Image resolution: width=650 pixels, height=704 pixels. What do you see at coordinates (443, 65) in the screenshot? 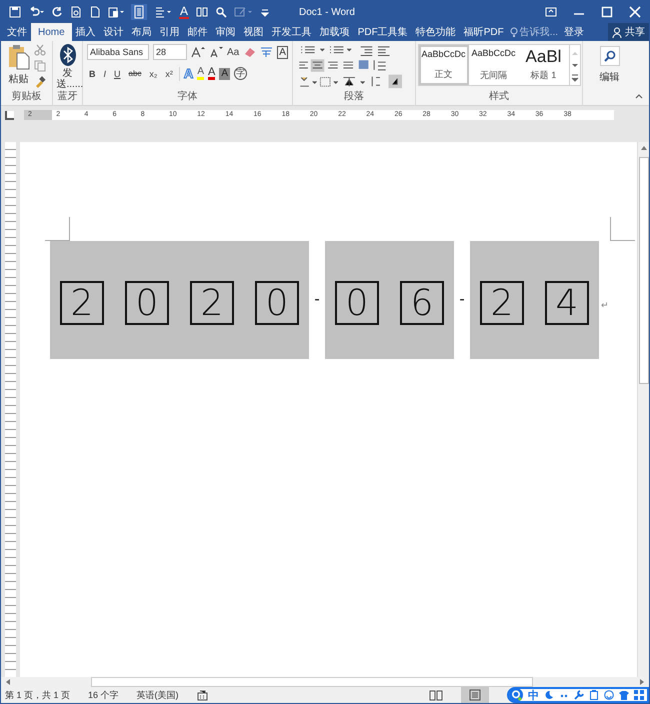
I see `style-option: AaBbCcDc 正文` at bounding box center [443, 65].